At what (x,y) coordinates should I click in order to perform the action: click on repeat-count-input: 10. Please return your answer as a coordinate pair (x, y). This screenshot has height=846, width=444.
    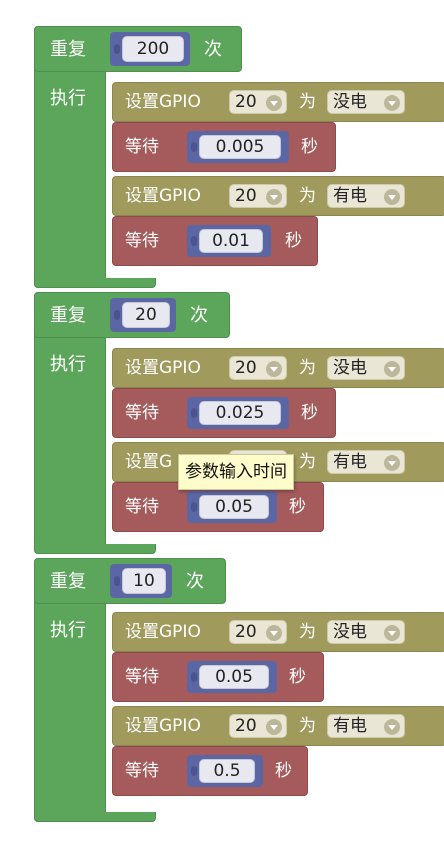
    Looking at the image, I should click on (144, 581).